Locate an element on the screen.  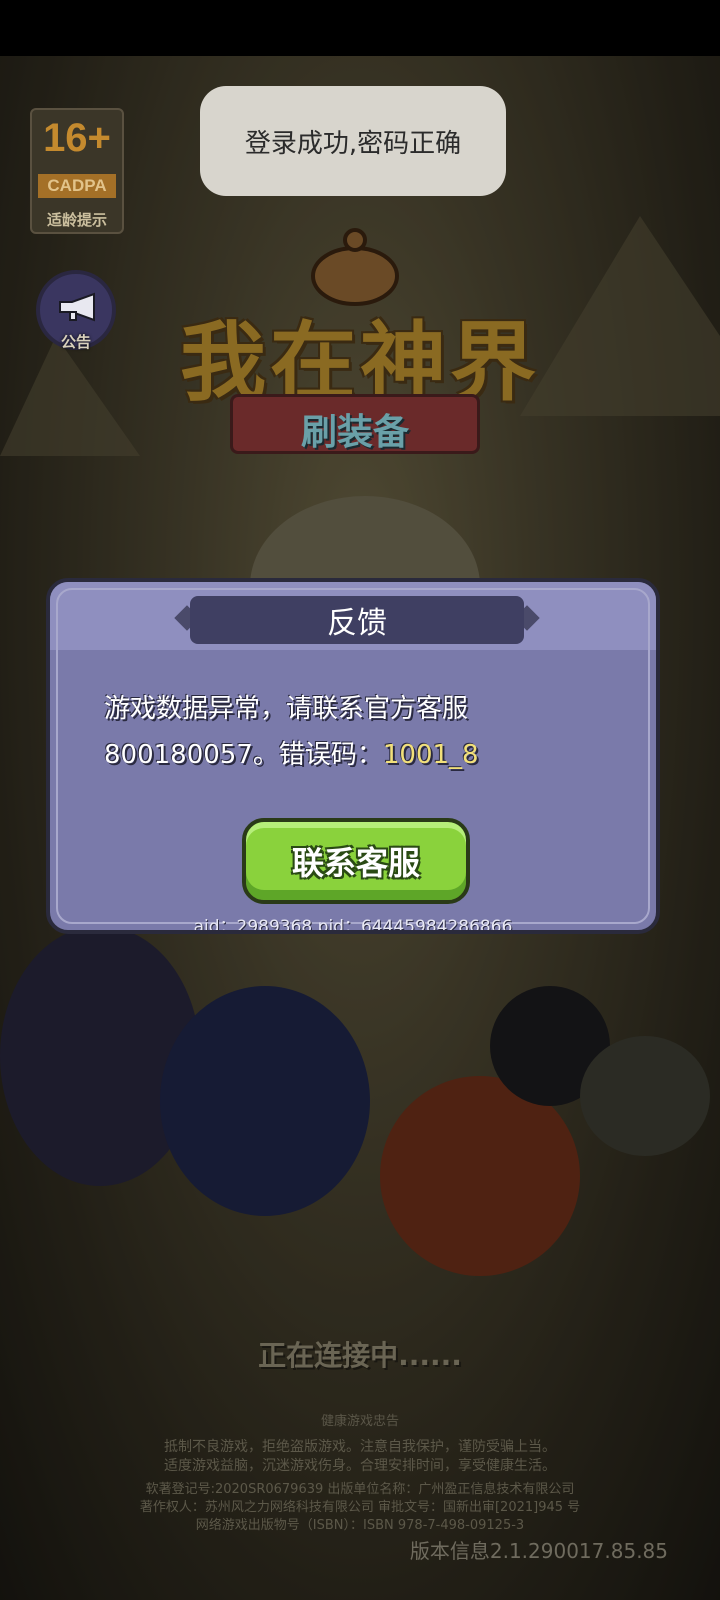
error-code: 1001_8 is located at coordinates (430, 755).